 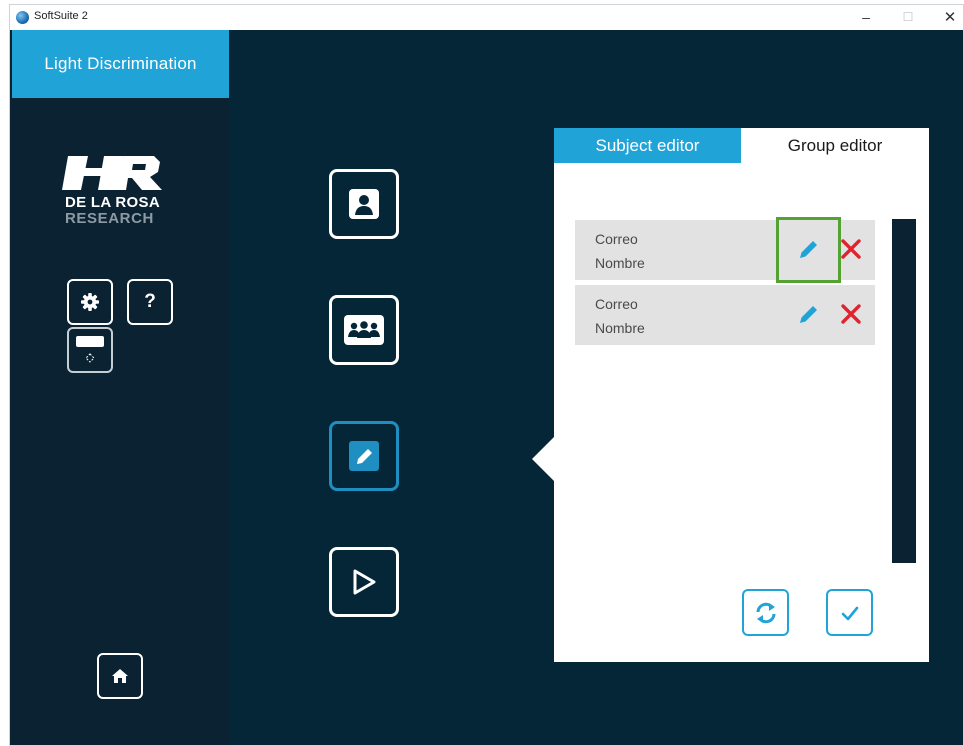 I want to click on home-button, so click(x=120, y=676).